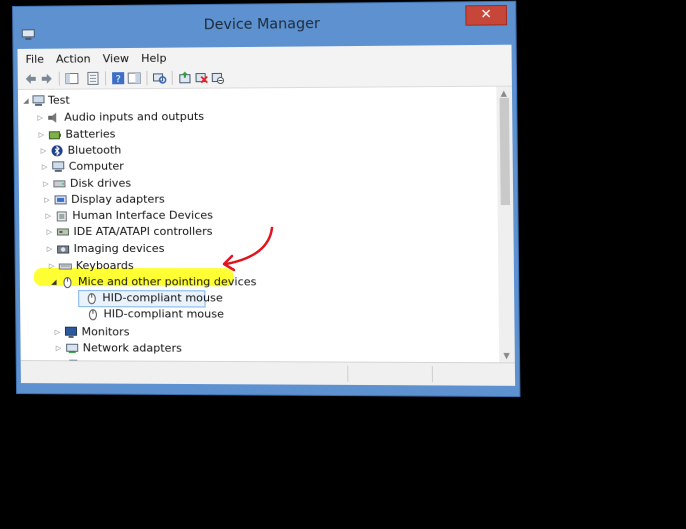  I want to click on ide-controller-icon, so click(62, 231).